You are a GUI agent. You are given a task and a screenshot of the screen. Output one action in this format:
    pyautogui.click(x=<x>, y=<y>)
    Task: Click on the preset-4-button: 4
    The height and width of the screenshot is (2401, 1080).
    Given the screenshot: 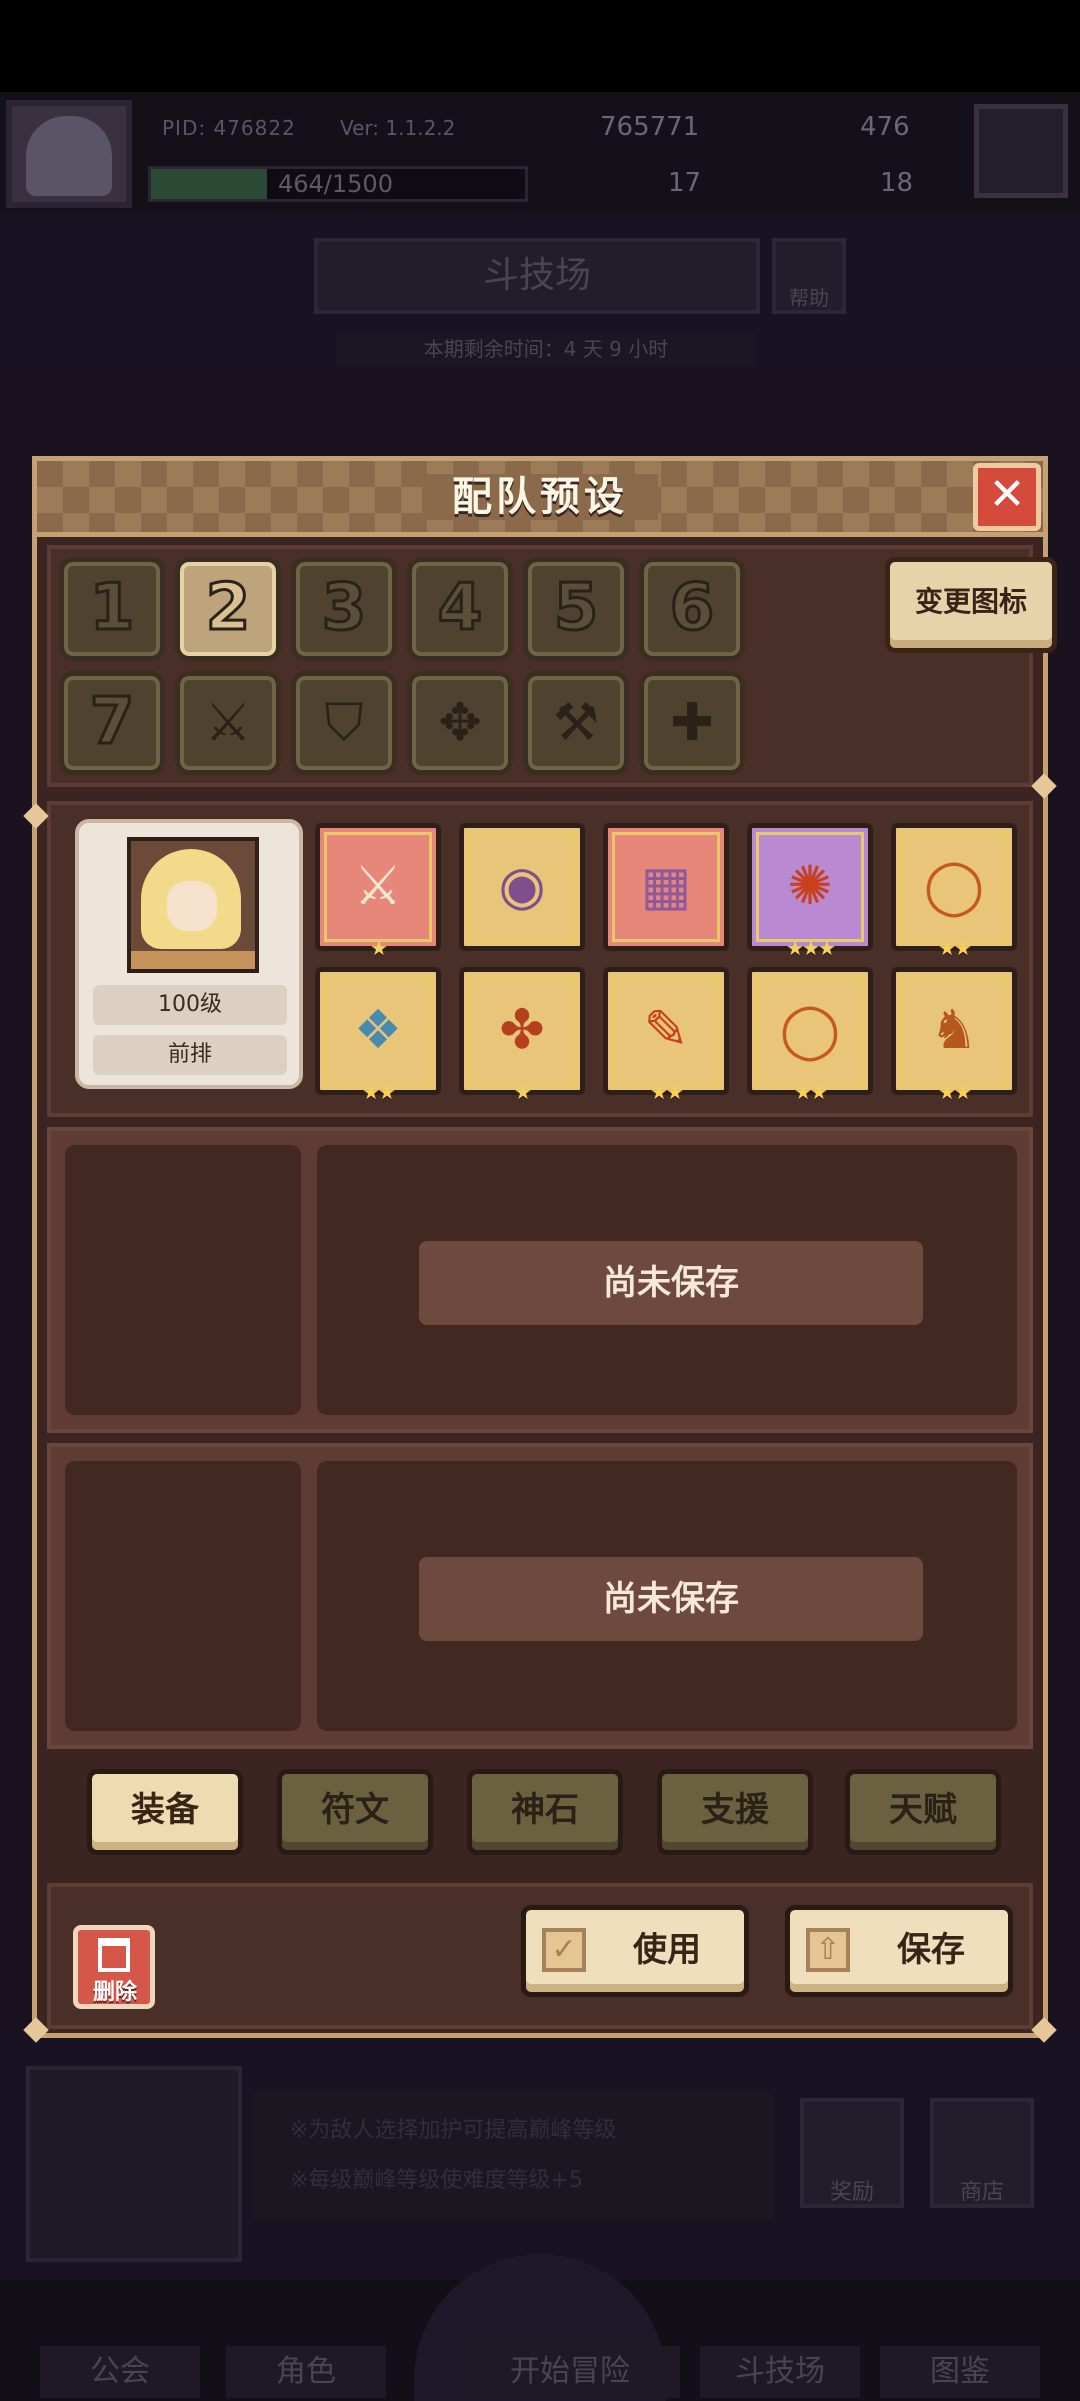 What is the action you would take?
    pyautogui.click(x=460, y=609)
    